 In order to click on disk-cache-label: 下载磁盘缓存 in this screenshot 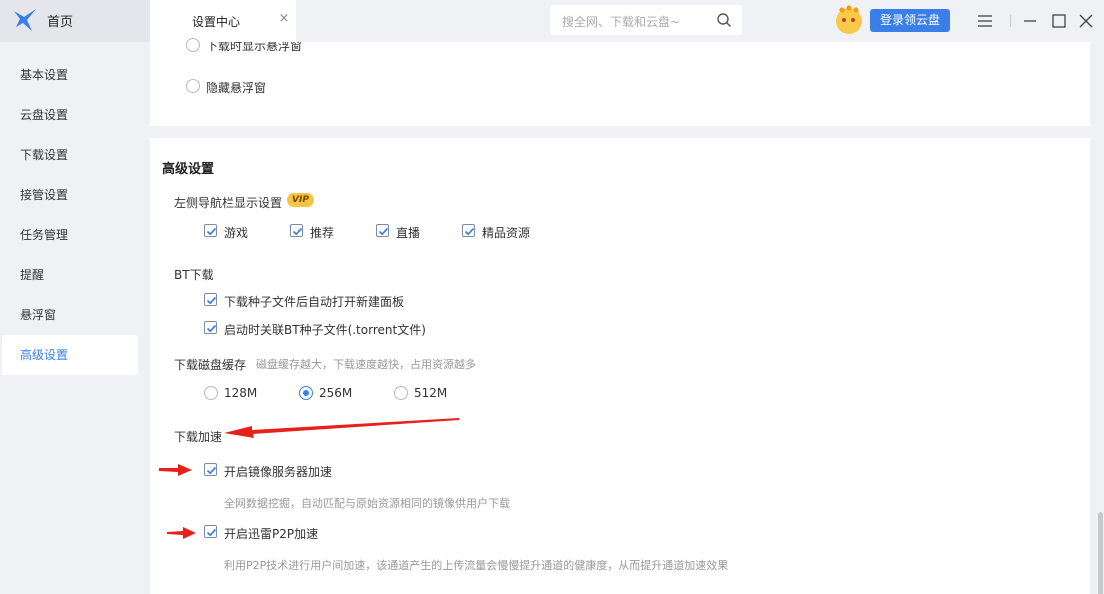, I will do `click(210, 365)`.